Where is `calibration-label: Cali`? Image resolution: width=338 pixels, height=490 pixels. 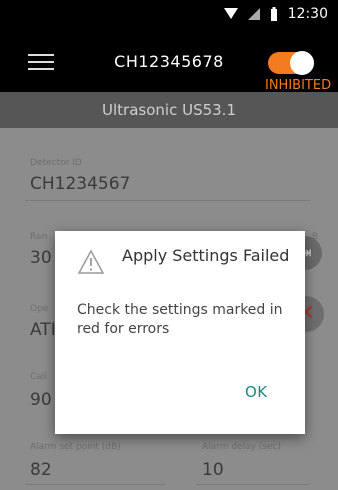 calibration-label: Cali is located at coordinates (38, 377).